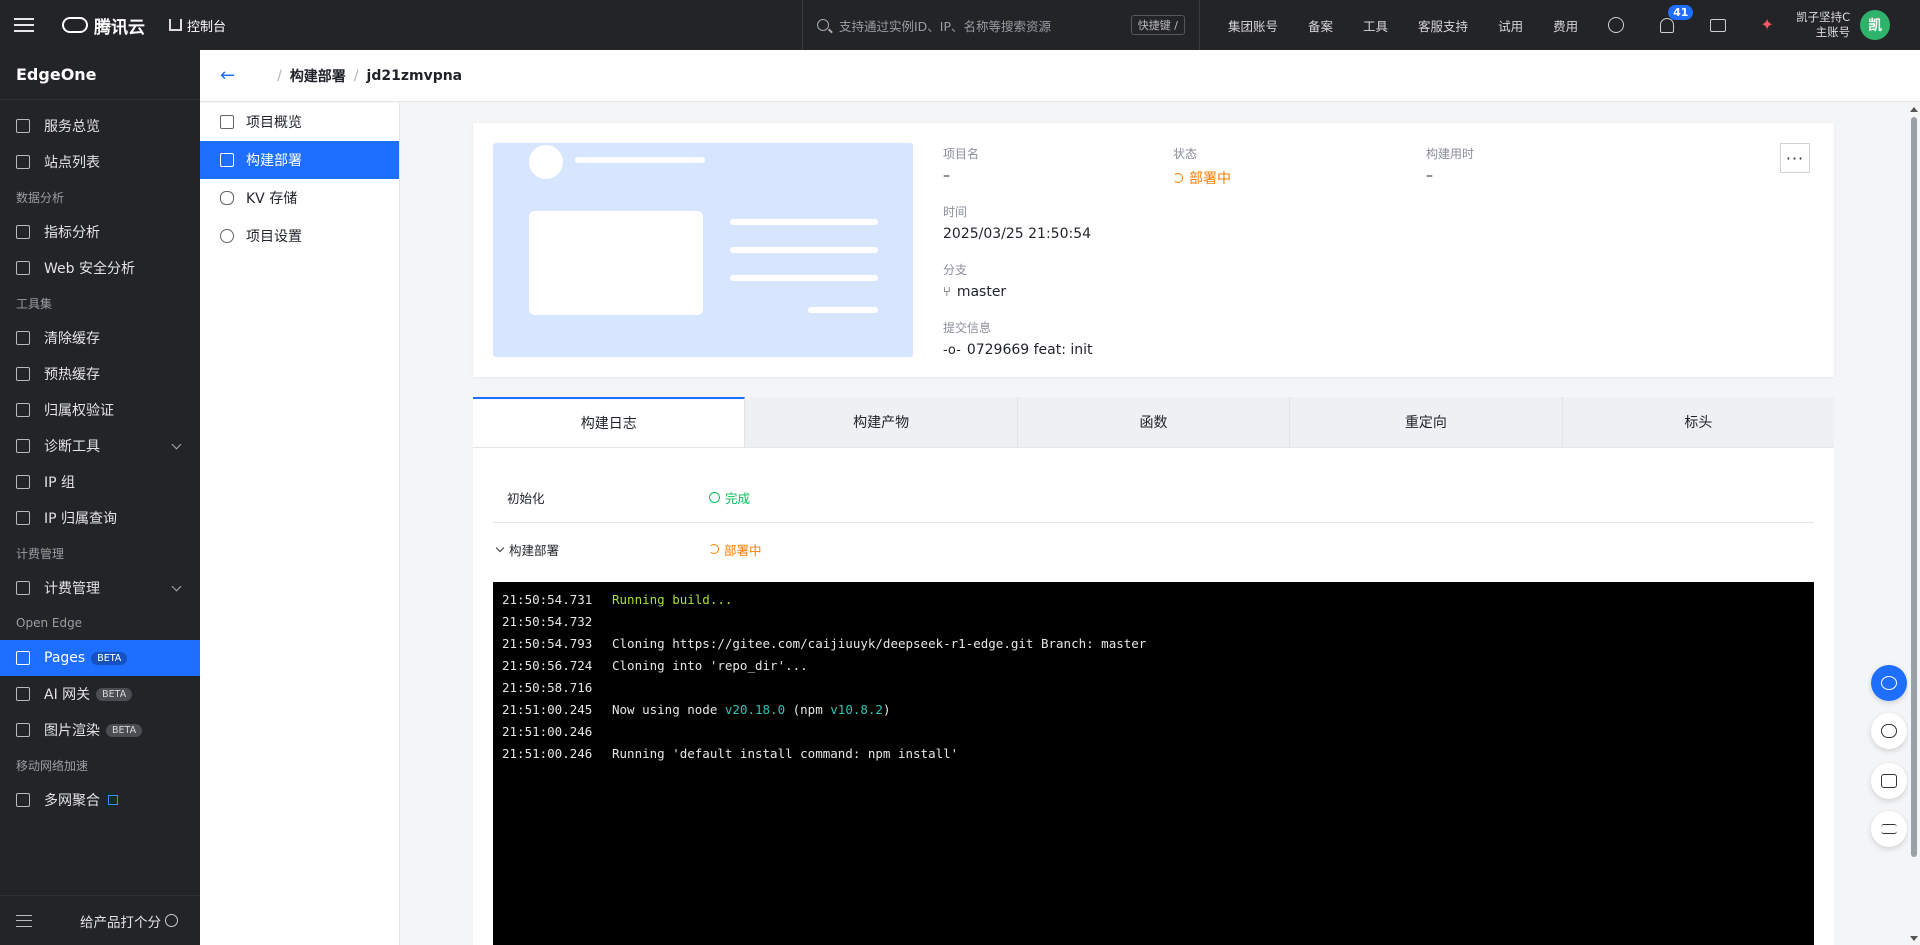 The width and height of the screenshot is (1920, 945). Describe the element at coordinates (100, 800) in the screenshot. I see `sidebar-item: 多网聚合` at that location.